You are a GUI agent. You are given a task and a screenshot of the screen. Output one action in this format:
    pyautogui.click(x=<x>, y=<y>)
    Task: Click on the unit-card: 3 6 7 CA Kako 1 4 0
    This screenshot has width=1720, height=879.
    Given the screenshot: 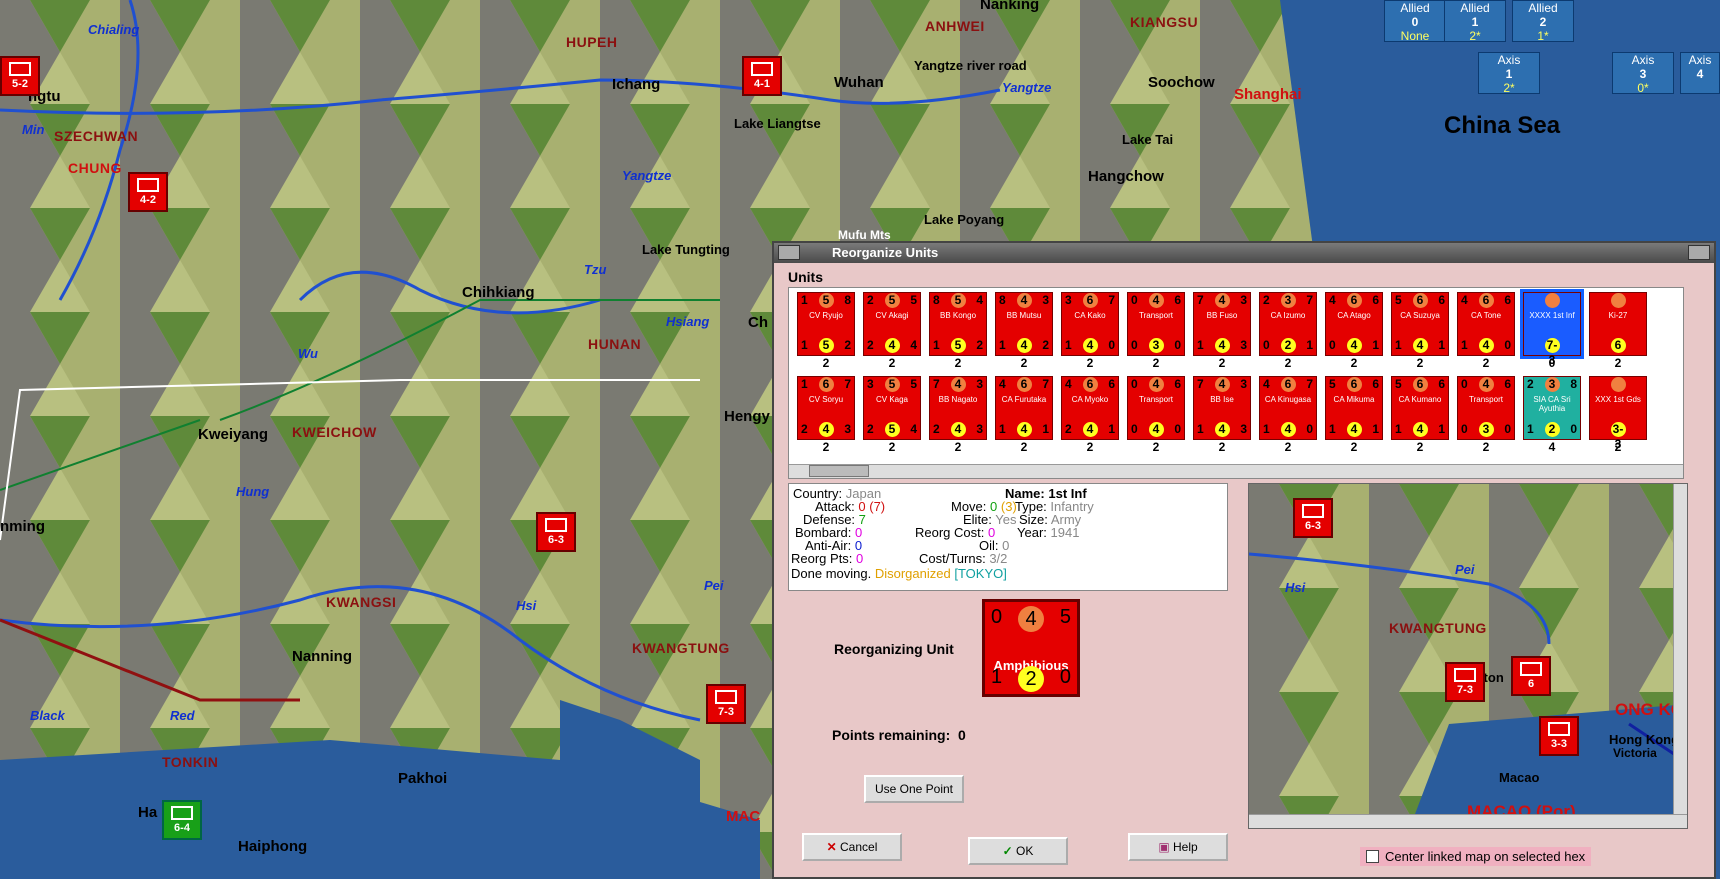 What is the action you would take?
    pyautogui.click(x=1090, y=324)
    